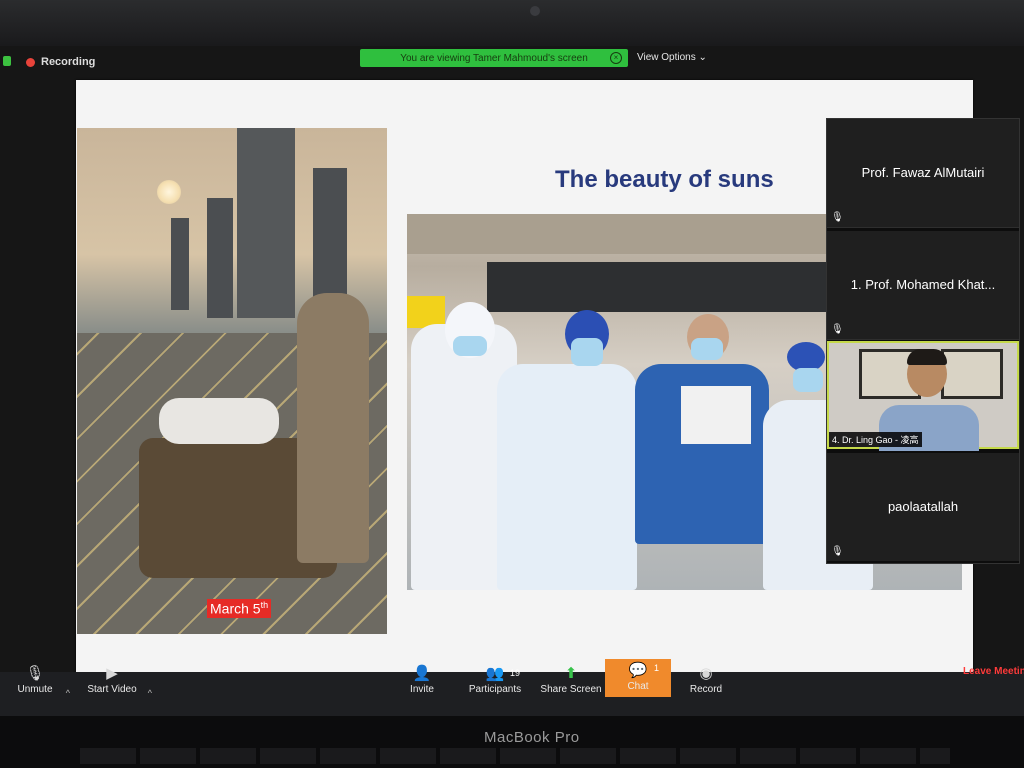 The width and height of the screenshot is (1024, 768). I want to click on participant-name: Prof. Fawaz AlMutairi, so click(923, 172).